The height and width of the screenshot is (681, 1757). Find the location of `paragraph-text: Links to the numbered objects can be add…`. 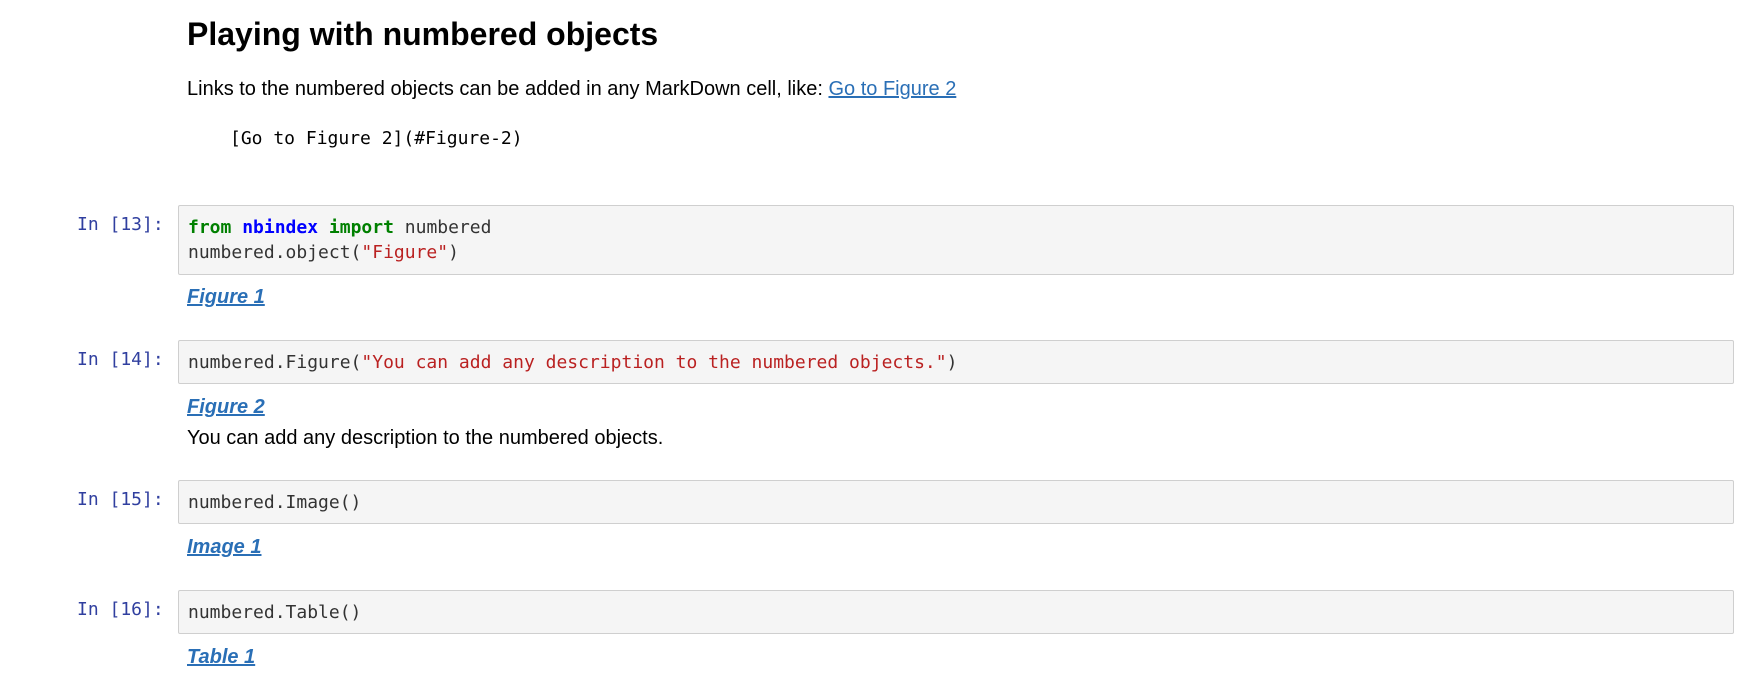

paragraph-text: Links to the numbered objects can be add… is located at coordinates (508, 89).